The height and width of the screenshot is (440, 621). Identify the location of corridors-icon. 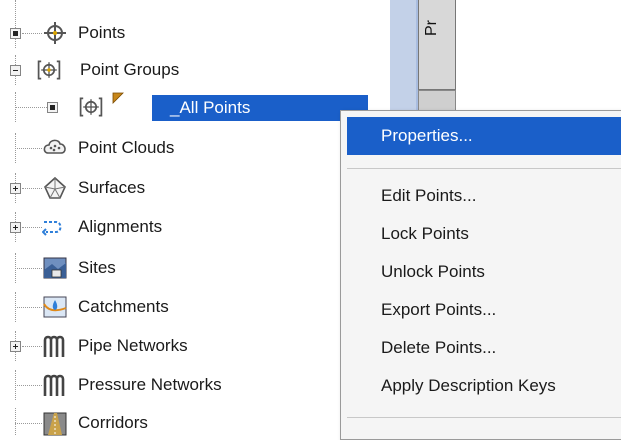
(55, 424).